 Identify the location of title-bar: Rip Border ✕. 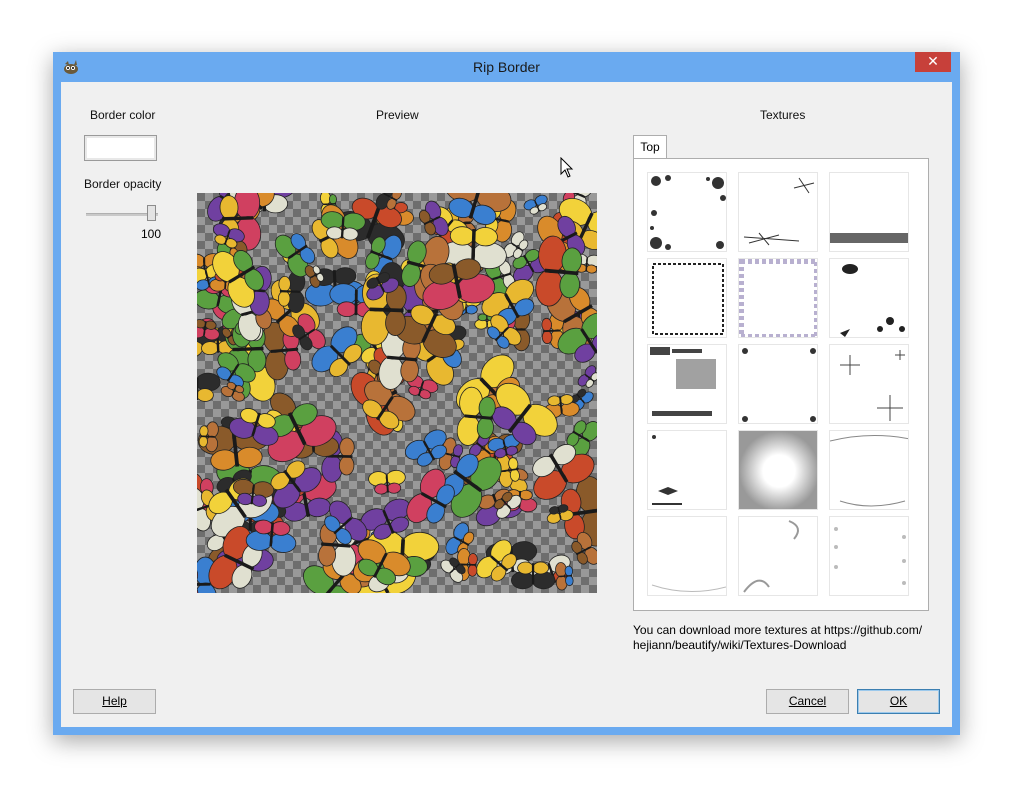
(506, 67).